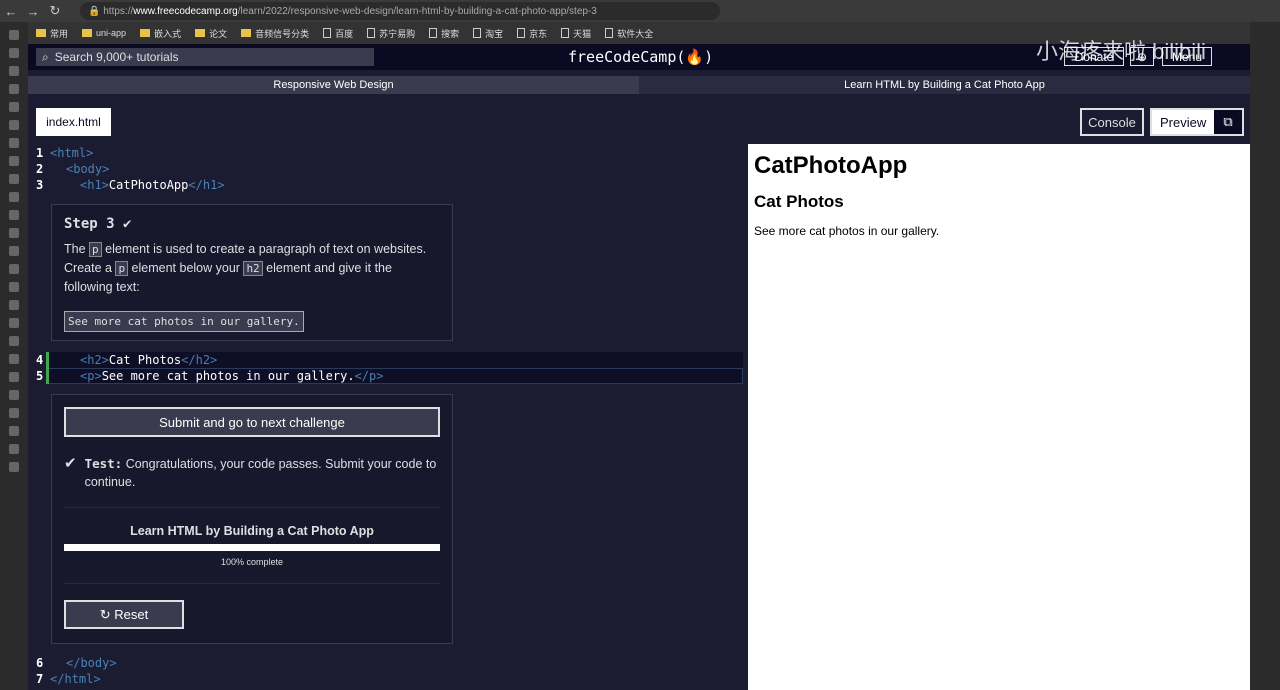  I want to click on bookmark-item: 苏宁易购, so click(391, 33).